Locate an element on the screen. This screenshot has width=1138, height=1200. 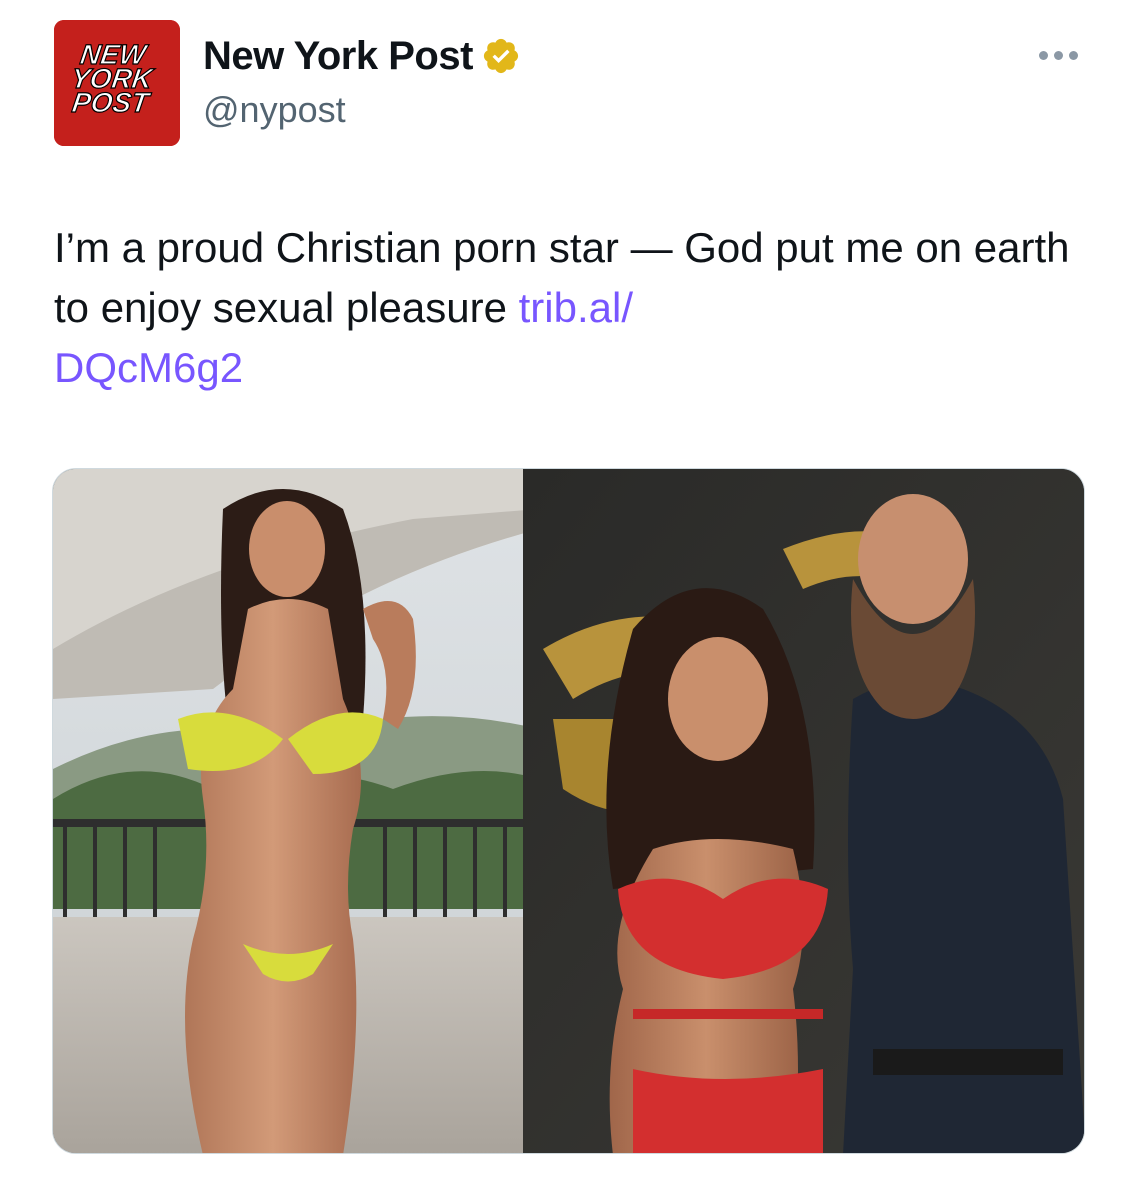
avatar: NEW YORK POST is located at coordinates (117, 83).